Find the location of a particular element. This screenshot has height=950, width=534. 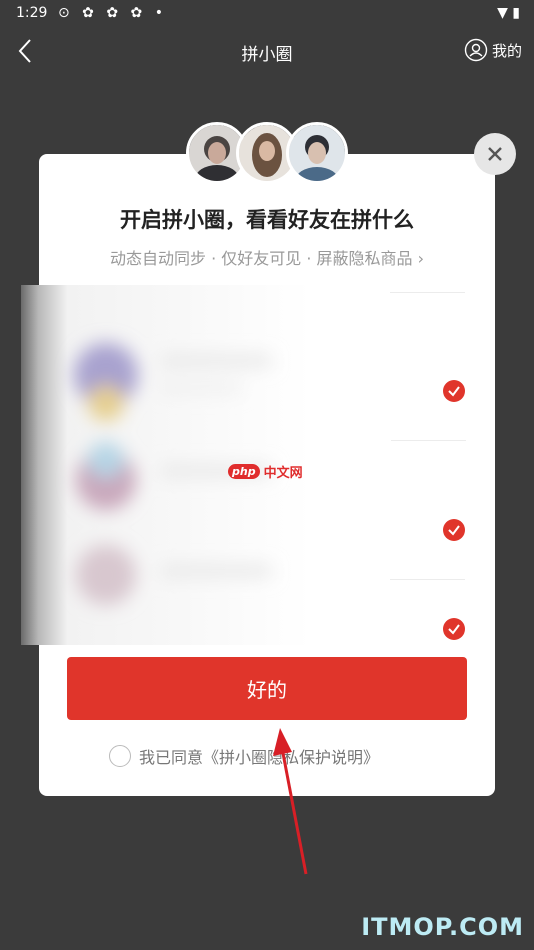

avatar is located at coordinates (317, 153).